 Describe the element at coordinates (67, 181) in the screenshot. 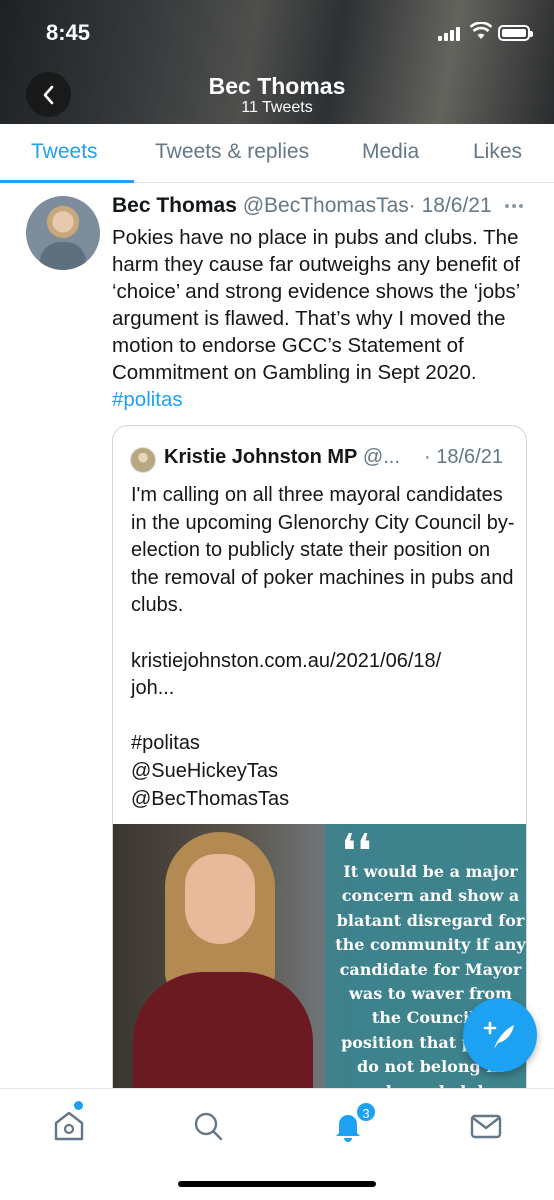

I see `active-tab-indicator` at that location.